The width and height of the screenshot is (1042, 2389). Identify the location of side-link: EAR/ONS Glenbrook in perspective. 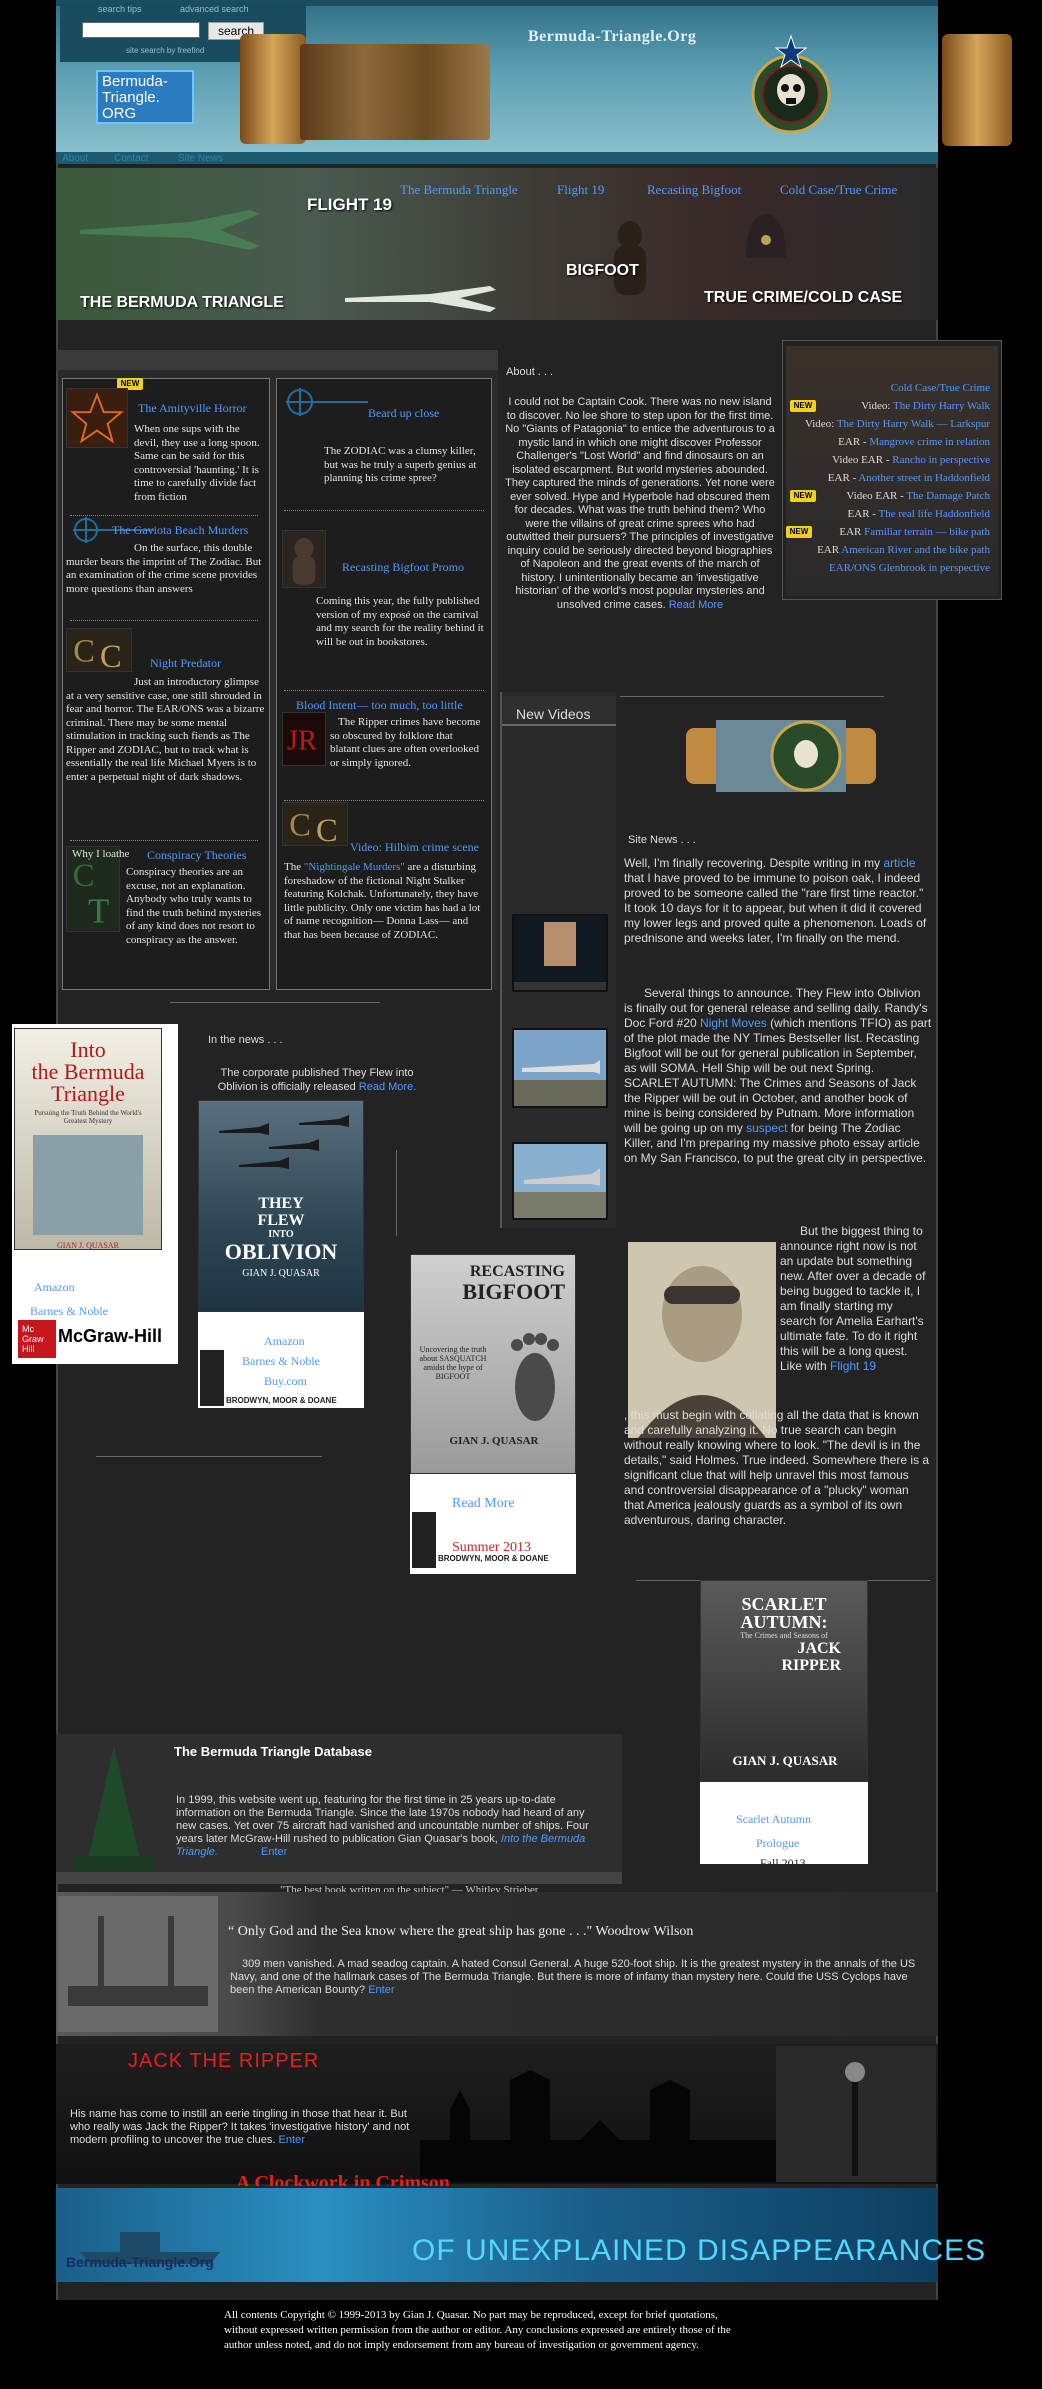
(909, 568).